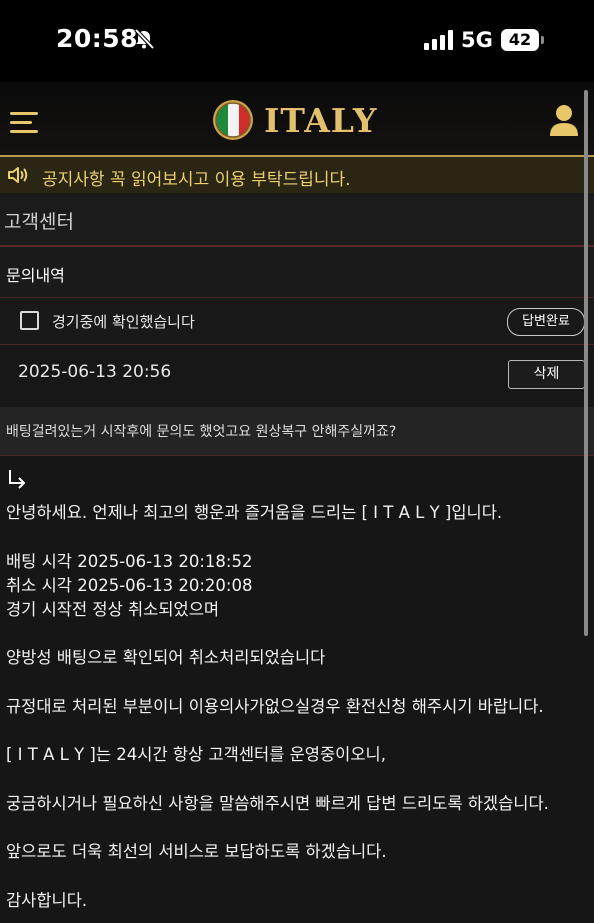  I want to click on page-title-bar, so click(297, 220).